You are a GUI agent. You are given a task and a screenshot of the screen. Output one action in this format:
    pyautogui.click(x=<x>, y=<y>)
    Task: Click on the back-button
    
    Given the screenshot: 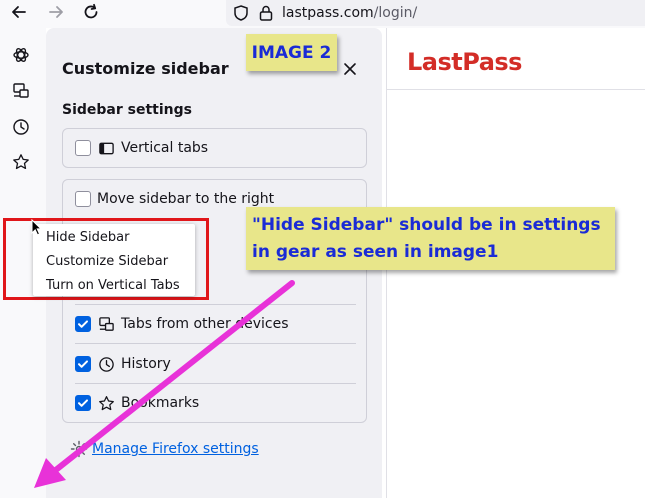 What is the action you would take?
    pyautogui.click(x=19, y=12)
    